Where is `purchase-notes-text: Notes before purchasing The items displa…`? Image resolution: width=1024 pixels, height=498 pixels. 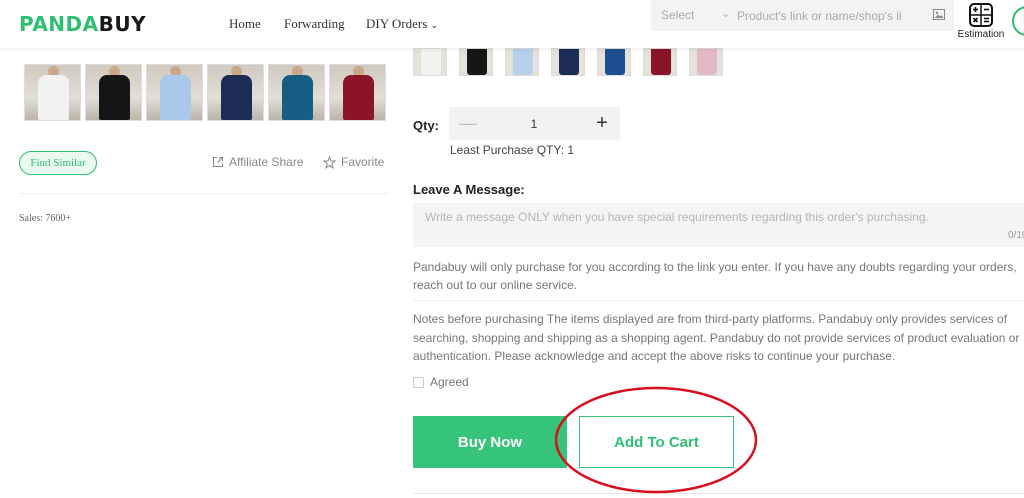
purchase-notes-text: Notes before purchasing The items displa… is located at coordinates (716, 337).